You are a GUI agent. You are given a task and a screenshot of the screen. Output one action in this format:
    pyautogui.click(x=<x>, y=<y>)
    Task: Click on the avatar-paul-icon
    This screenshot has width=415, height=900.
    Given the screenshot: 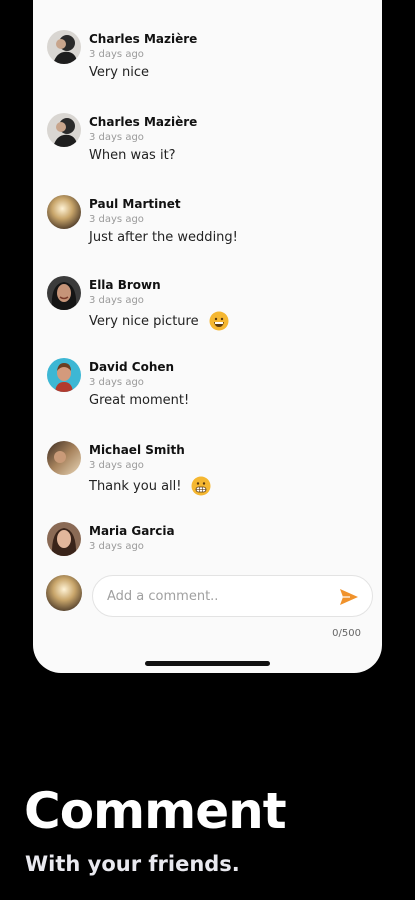 What is the action you would take?
    pyautogui.click(x=64, y=212)
    